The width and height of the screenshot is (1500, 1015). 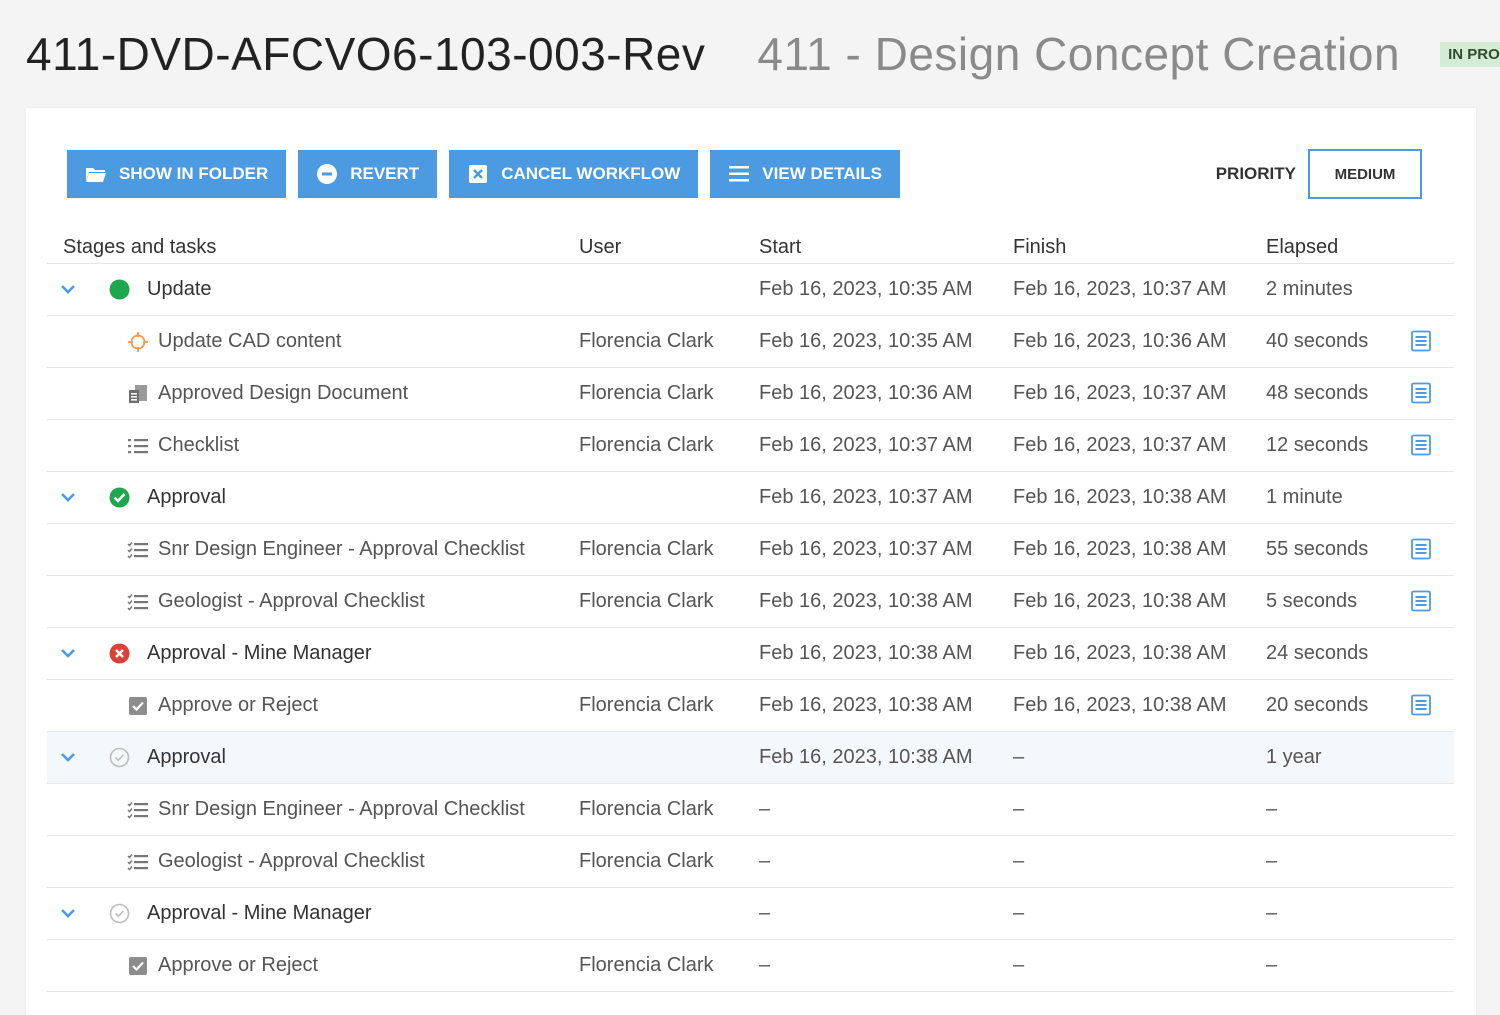 What do you see at coordinates (250, 341) in the screenshot?
I see `task-name: Update CAD content` at bounding box center [250, 341].